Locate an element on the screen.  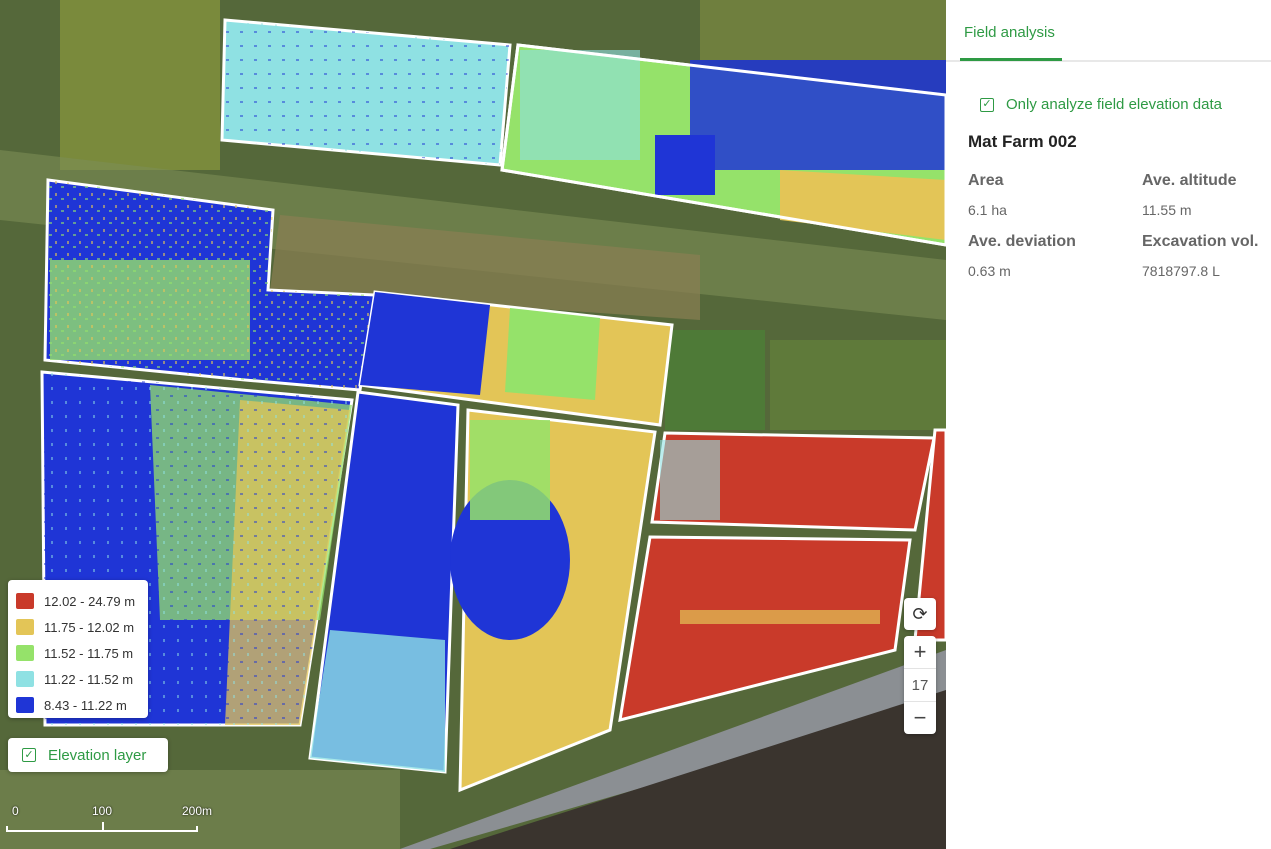
legend-item: 11.22 - 11.52 m is located at coordinates (78, 679).